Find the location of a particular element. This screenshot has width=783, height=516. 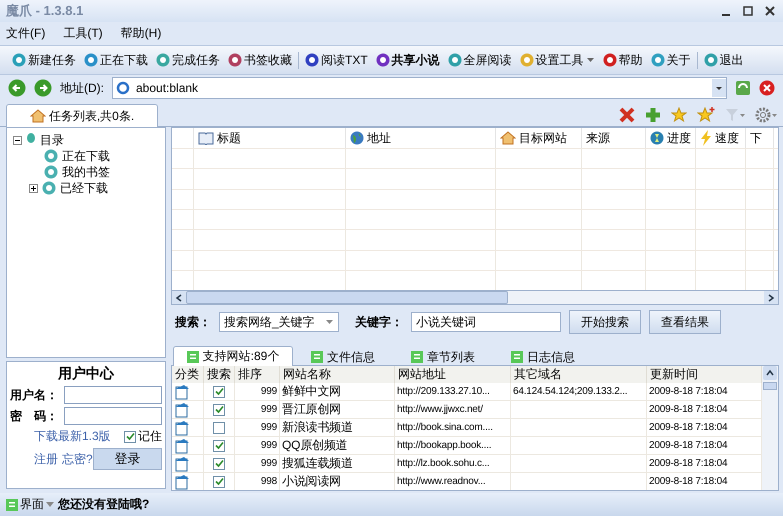

column-header: 进度 is located at coordinates (671, 138).